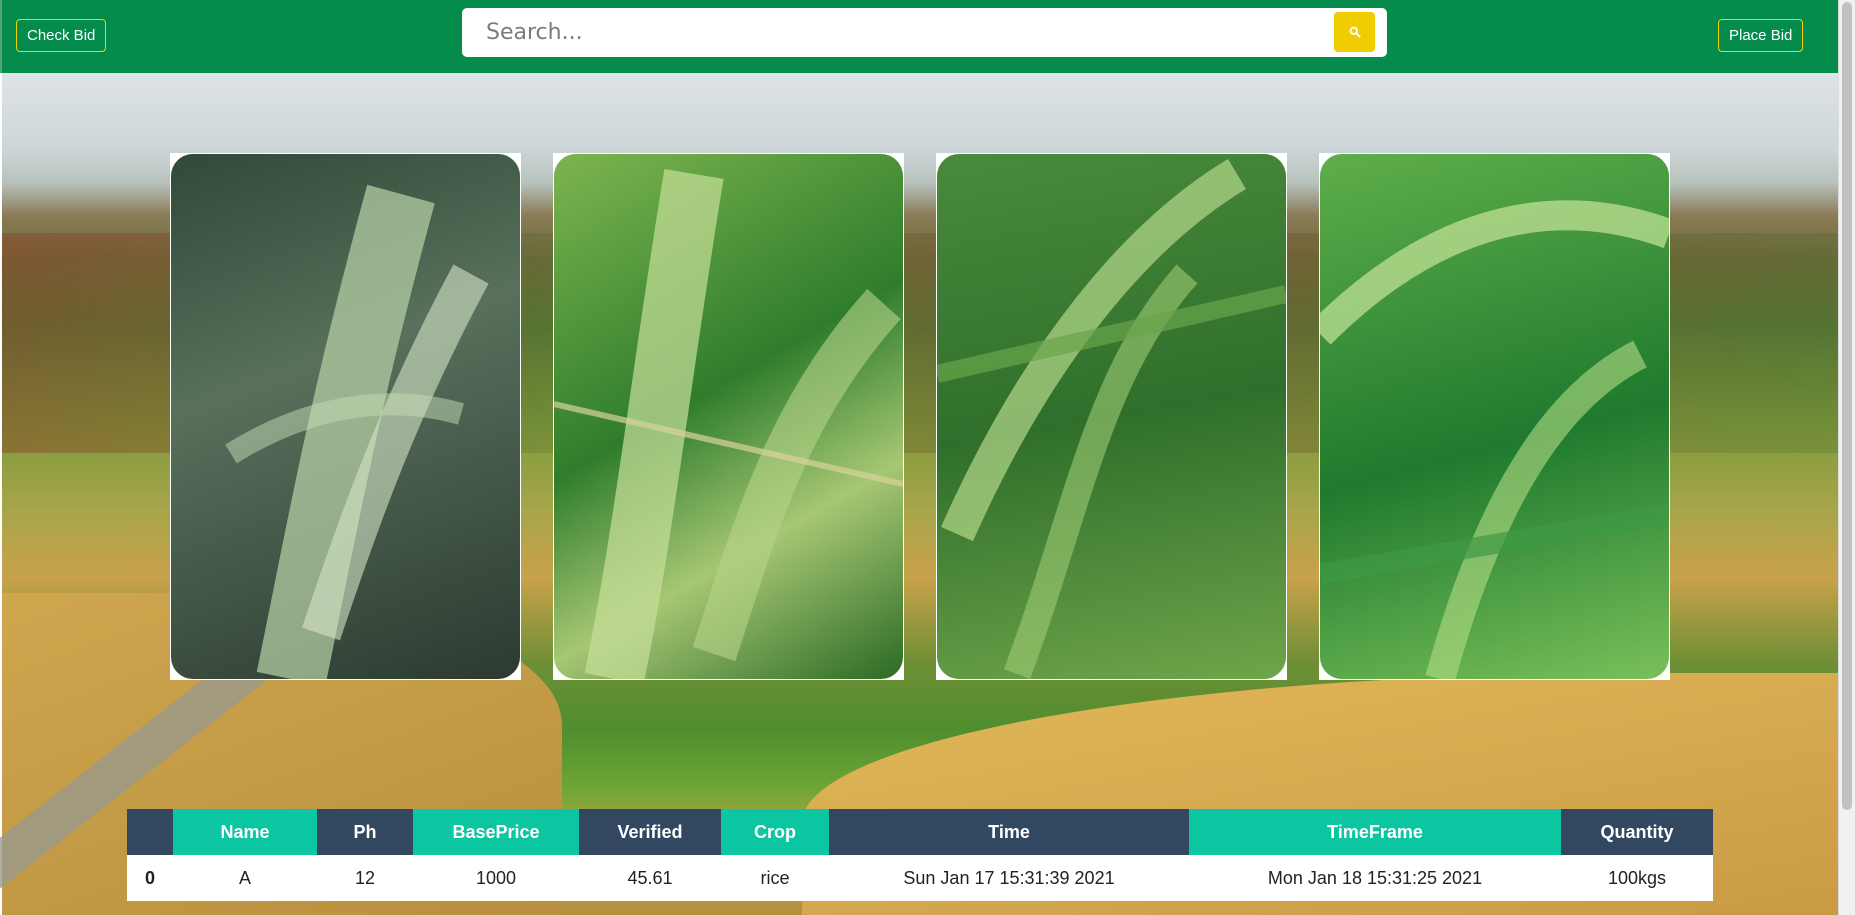 Image resolution: width=1855 pixels, height=915 pixels. What do you see at coordinates (150, 878) in the screenshot?
I see `cell-index: 0` at bounding box center [150, 878].